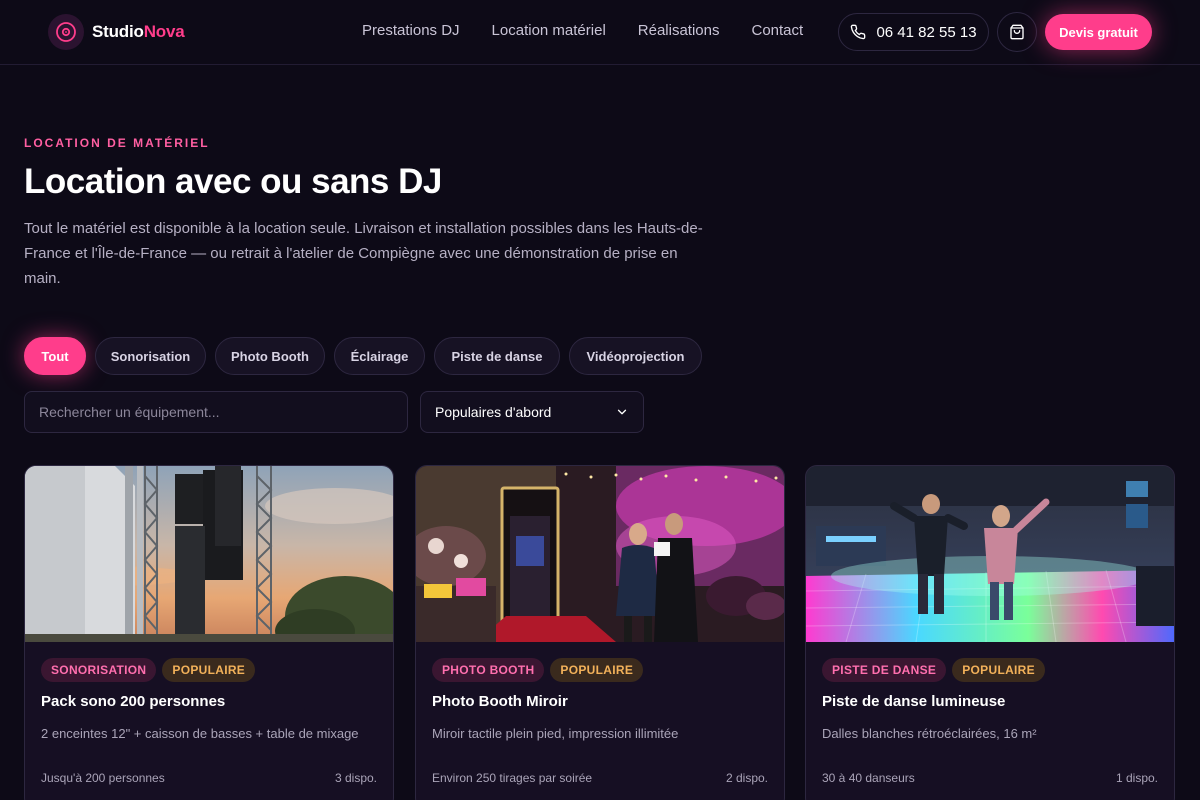 The width and height of the screenshot is (1200, 800). What do you see at coordinates (746, 778) in the screenshot?
I see `product-stock: 2 dispo.` at bounding box center [746, 778].